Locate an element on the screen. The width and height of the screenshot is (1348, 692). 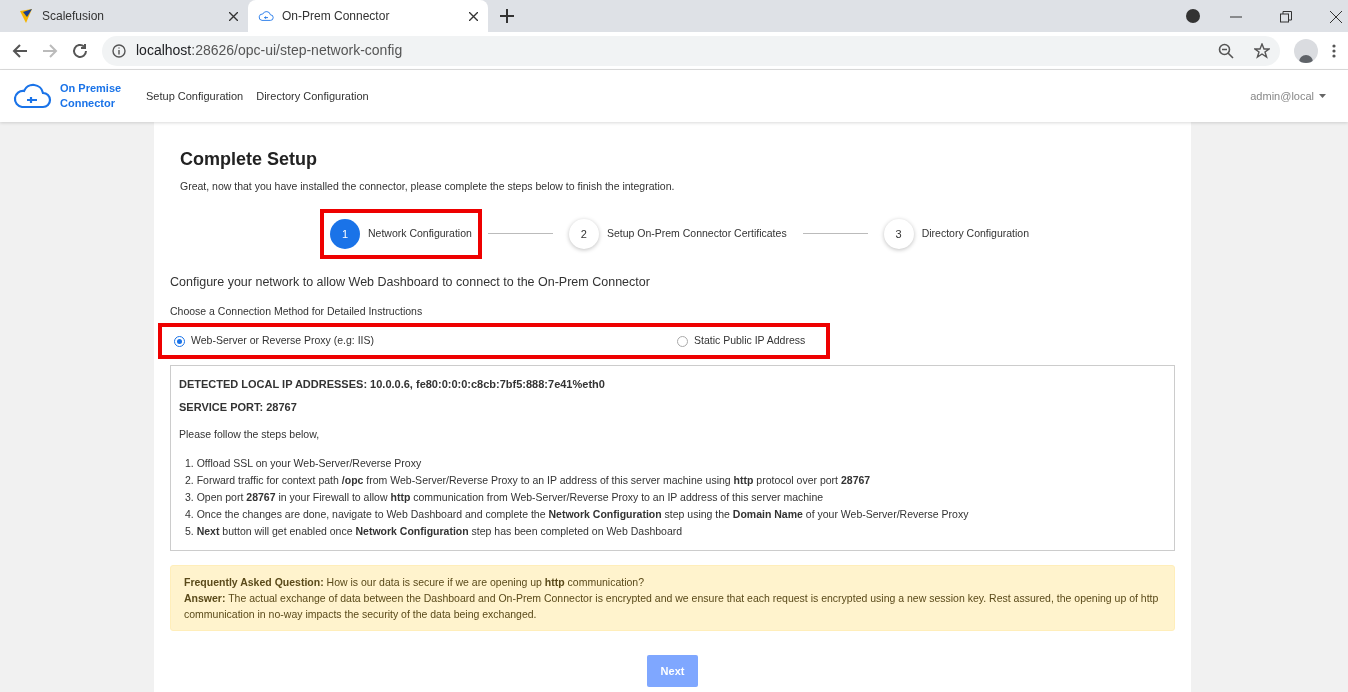
page-title: Complete Setup is located at coordinates (249, 159).